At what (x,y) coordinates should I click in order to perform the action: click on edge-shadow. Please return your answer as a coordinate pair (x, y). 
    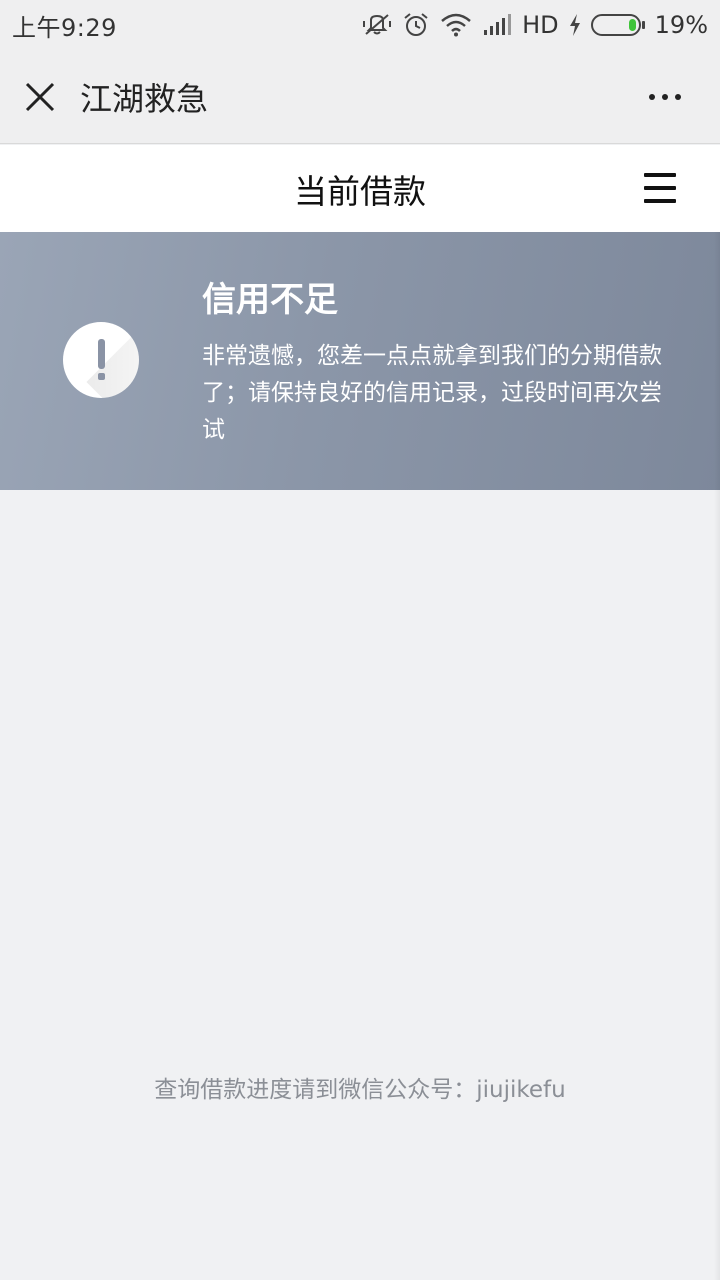
    Looking at the image, I should click on (717, 756).